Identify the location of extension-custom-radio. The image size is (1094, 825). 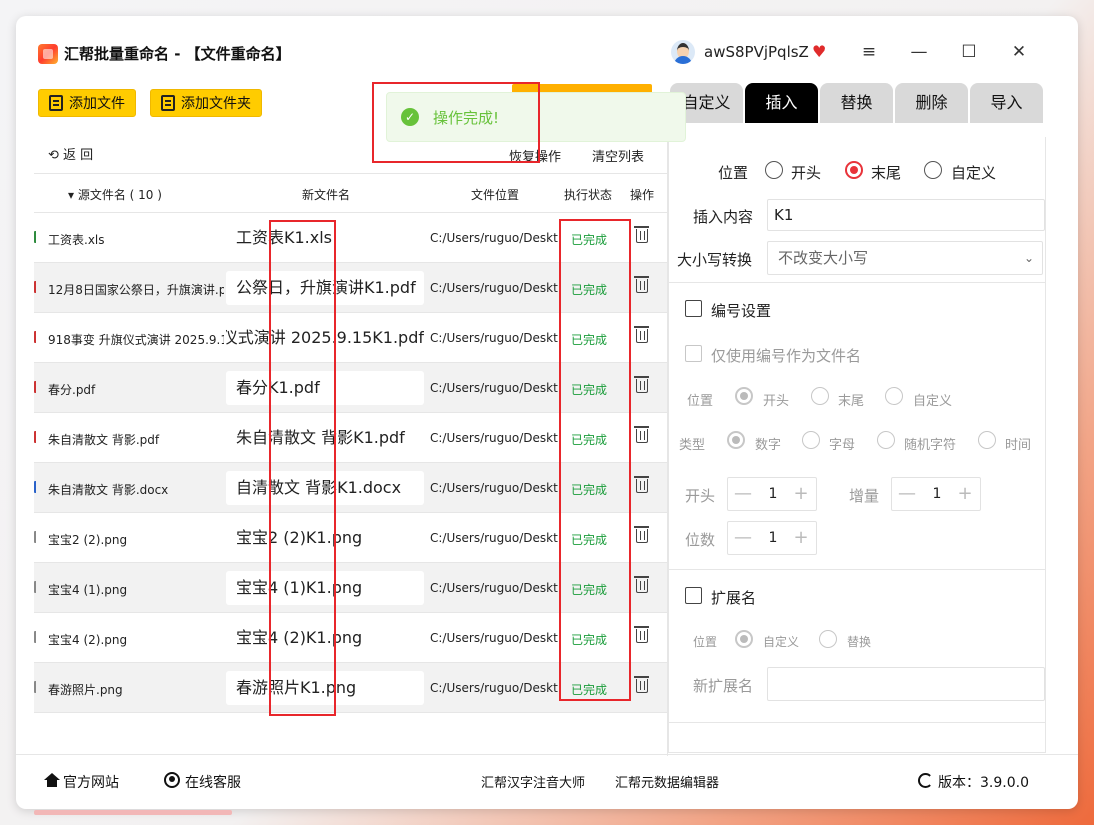
(744, 639).